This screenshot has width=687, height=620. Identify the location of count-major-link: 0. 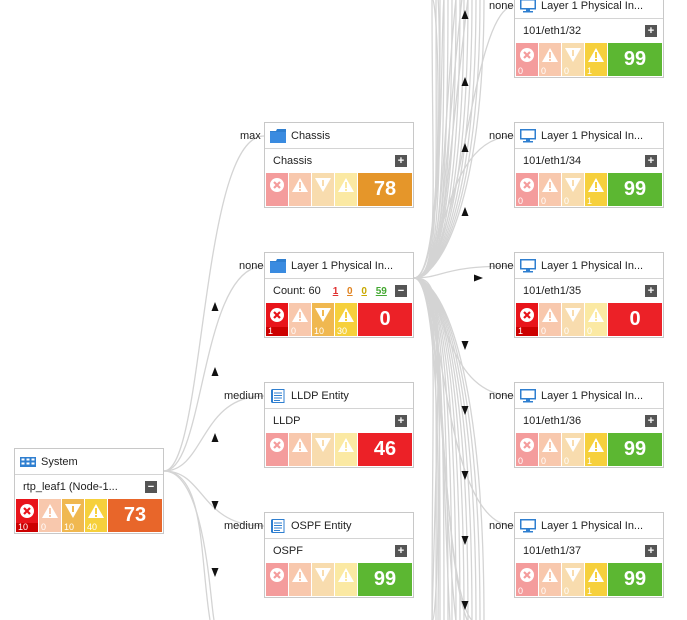
(350, 291).